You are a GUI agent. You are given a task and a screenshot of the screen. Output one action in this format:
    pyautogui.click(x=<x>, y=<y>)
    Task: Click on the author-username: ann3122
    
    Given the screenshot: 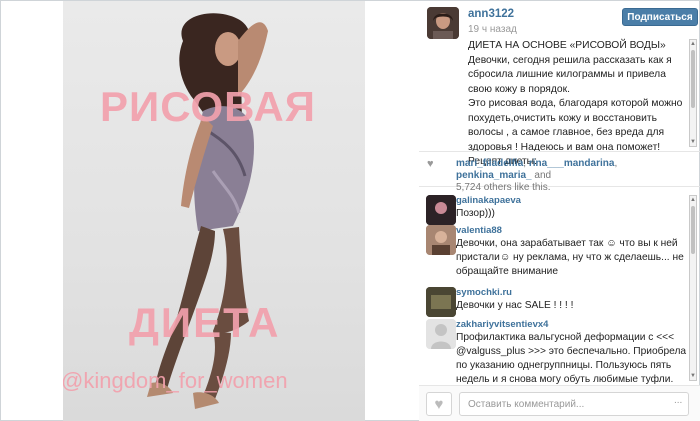 What is the action you would take?
    pyautogui.click(x=491, y=14)
    